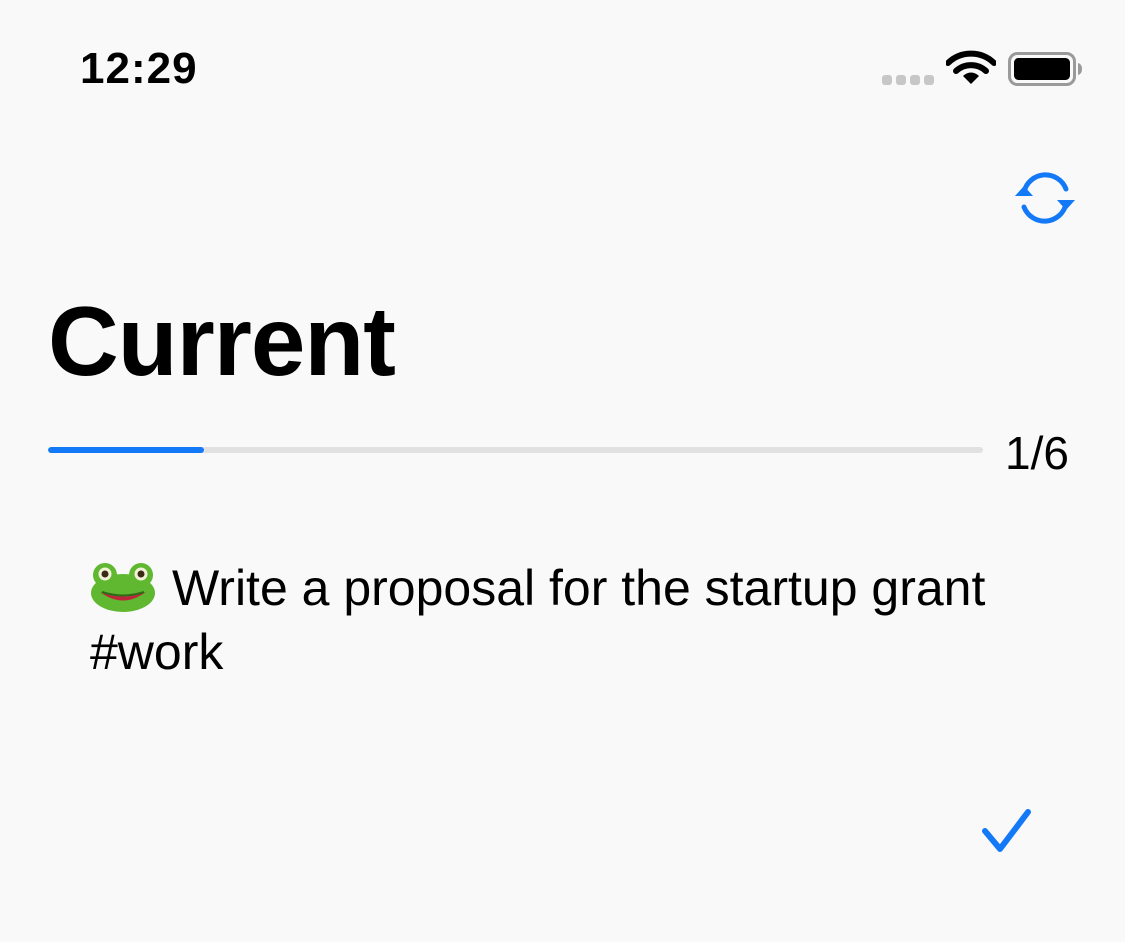  I want to click on progress-count: 1/6, so click(1037, 453).